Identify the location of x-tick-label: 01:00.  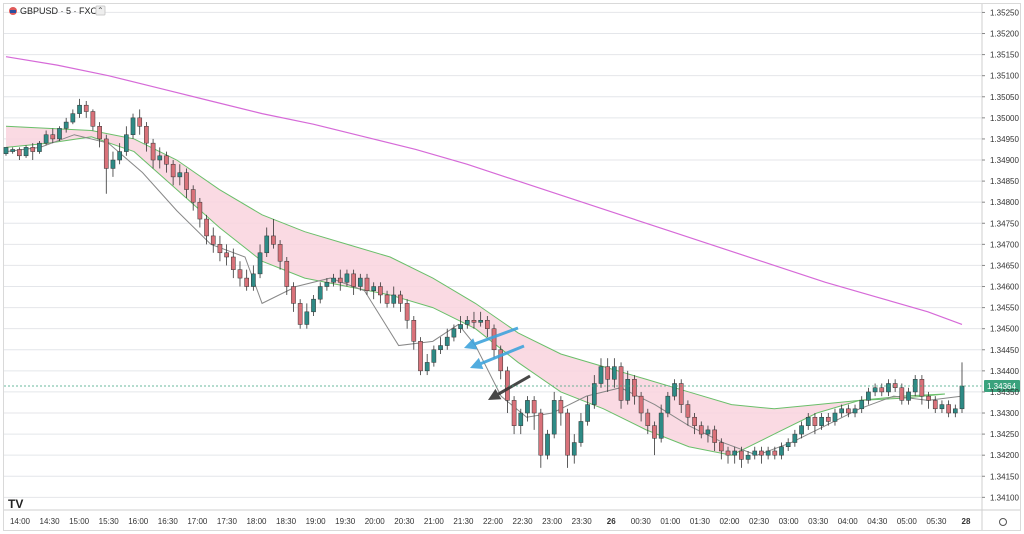
(670, 521).